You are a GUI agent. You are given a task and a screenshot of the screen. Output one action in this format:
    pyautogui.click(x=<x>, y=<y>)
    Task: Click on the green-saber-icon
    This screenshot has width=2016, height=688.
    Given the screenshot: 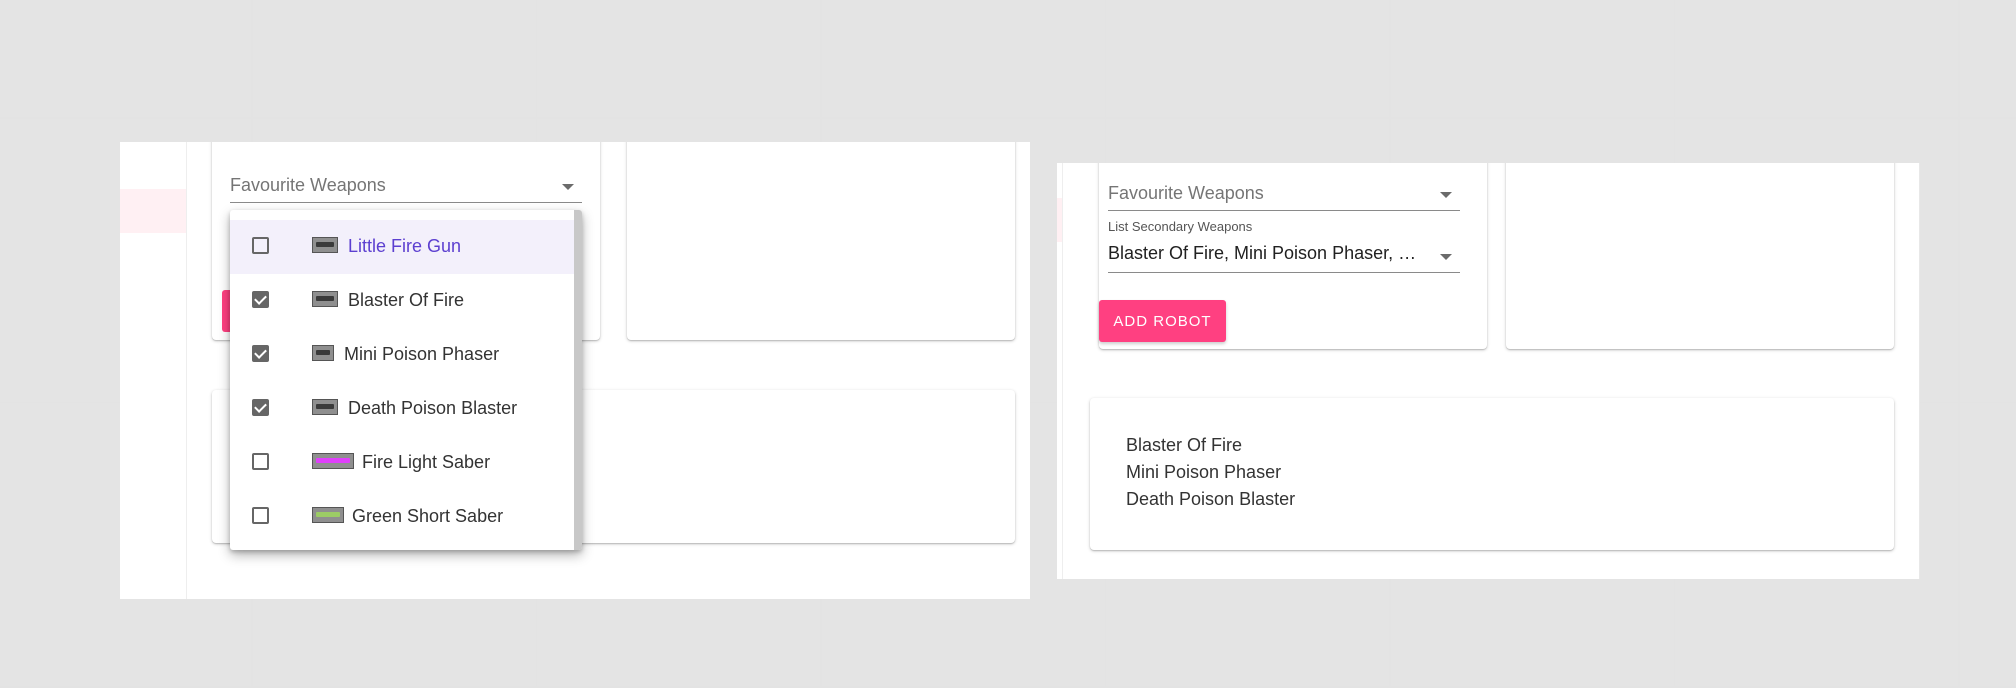 What is the action you would take?
    pyautogui.click(x=328, y=515)
    